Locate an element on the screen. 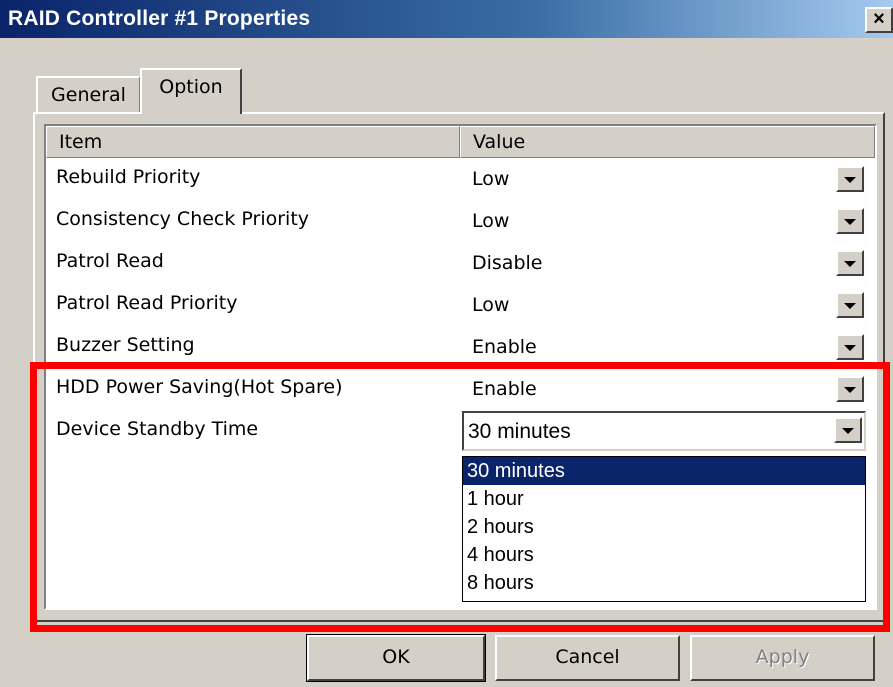 The height and width of the screenshot is (687, 893). ok-button: OK is located at coordinates (396, 658).